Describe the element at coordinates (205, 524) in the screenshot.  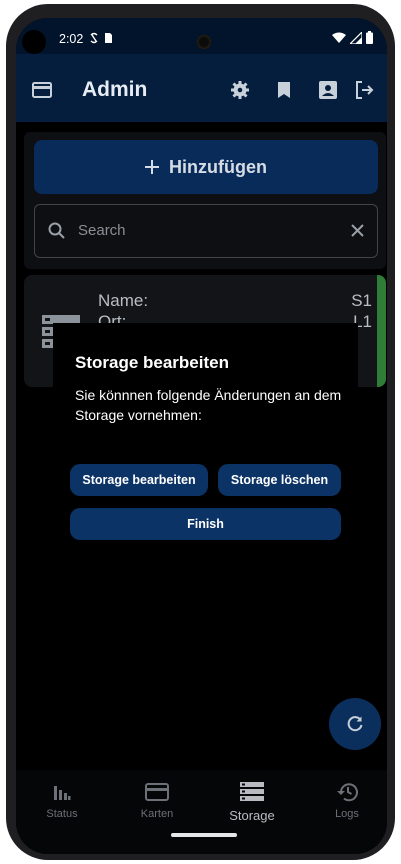
I see `finish-button: Finish` at that location.